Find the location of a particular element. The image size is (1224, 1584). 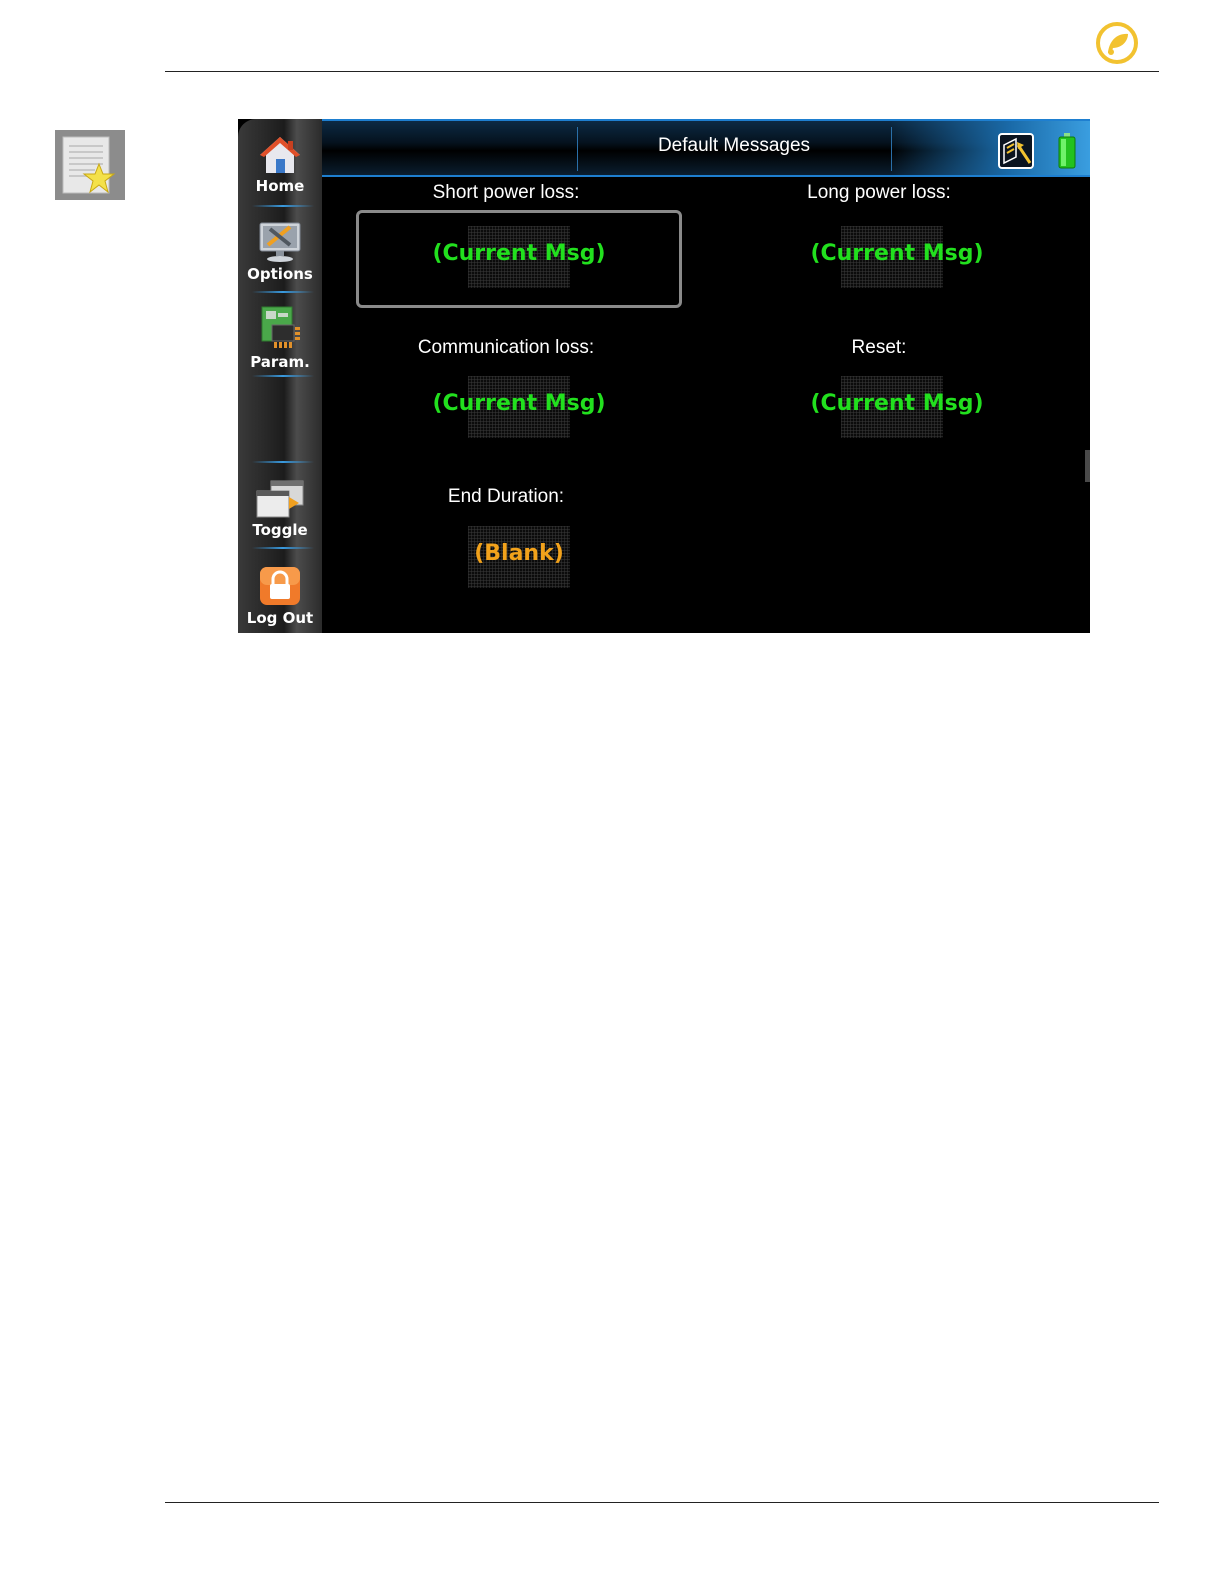

sidebar-item-home: Home is located at coordinates (280, 165).